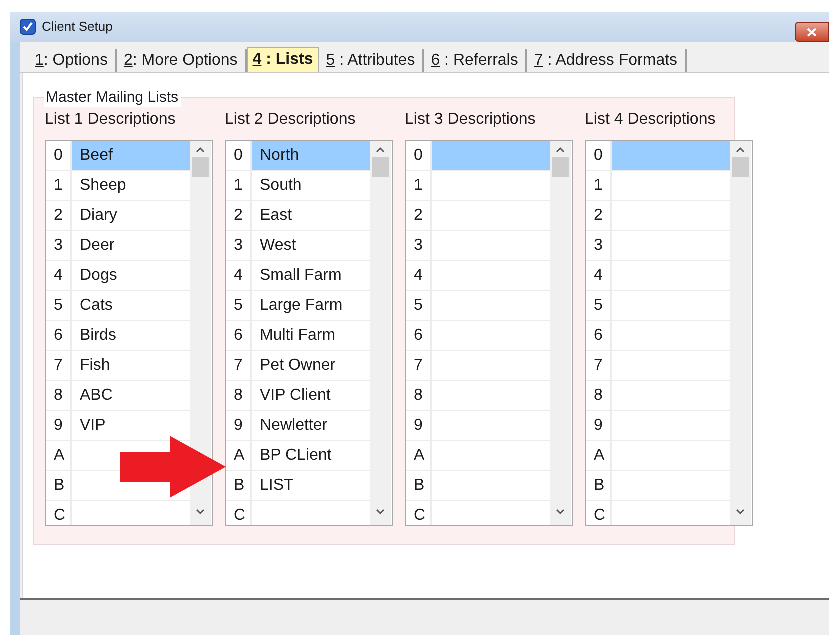 This screenshot has height=635, width=829. Describe the element at coordinates (111, 120) in the screenshot. I see `list-heading: List 1 Descriptions` at that location.